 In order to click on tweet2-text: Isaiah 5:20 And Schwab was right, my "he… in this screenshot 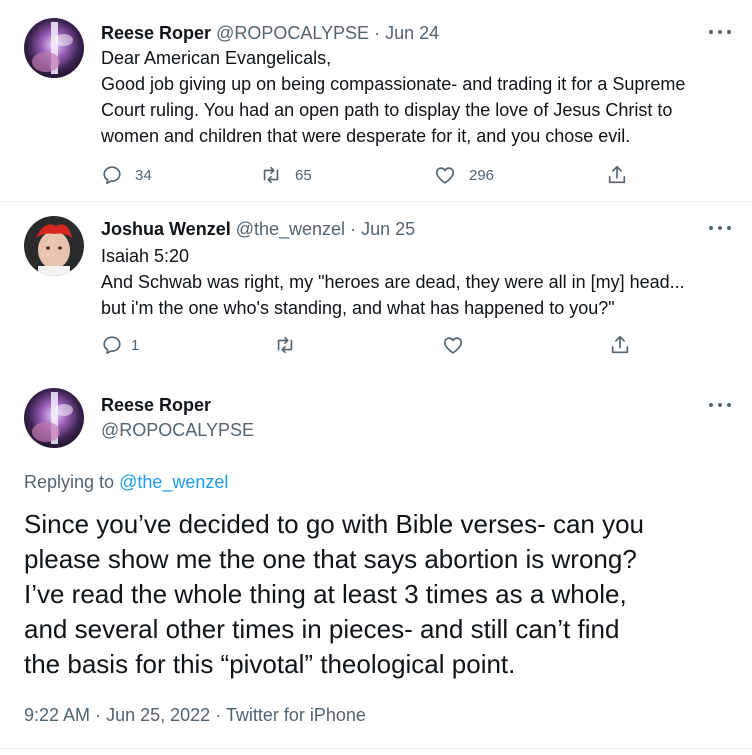, I will do `click(393, 282)`.